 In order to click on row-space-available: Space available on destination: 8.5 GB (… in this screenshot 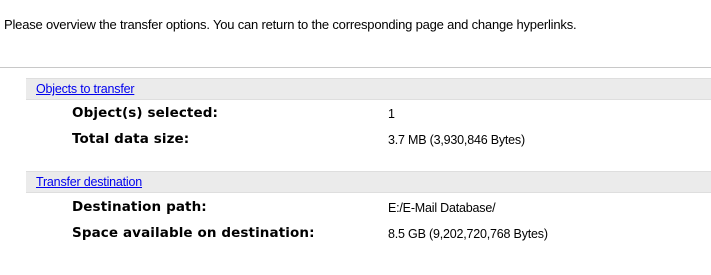, I will do `click(368, 233)`.